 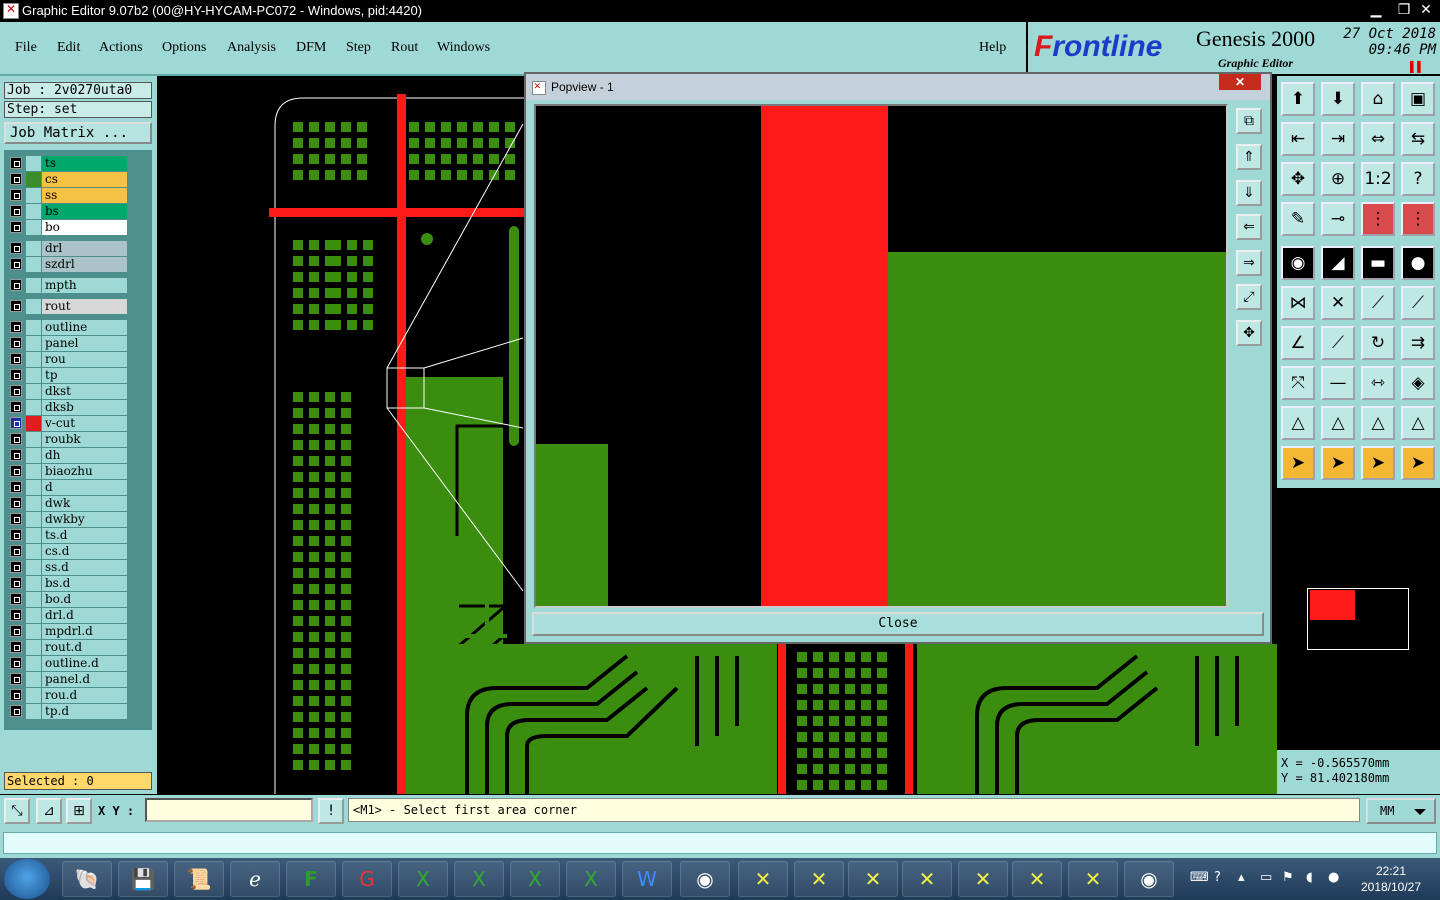 What do you see at coordinates (84, 163) in the screenshot?
I see `layer-name: ts` at bounding box center [84, 163].